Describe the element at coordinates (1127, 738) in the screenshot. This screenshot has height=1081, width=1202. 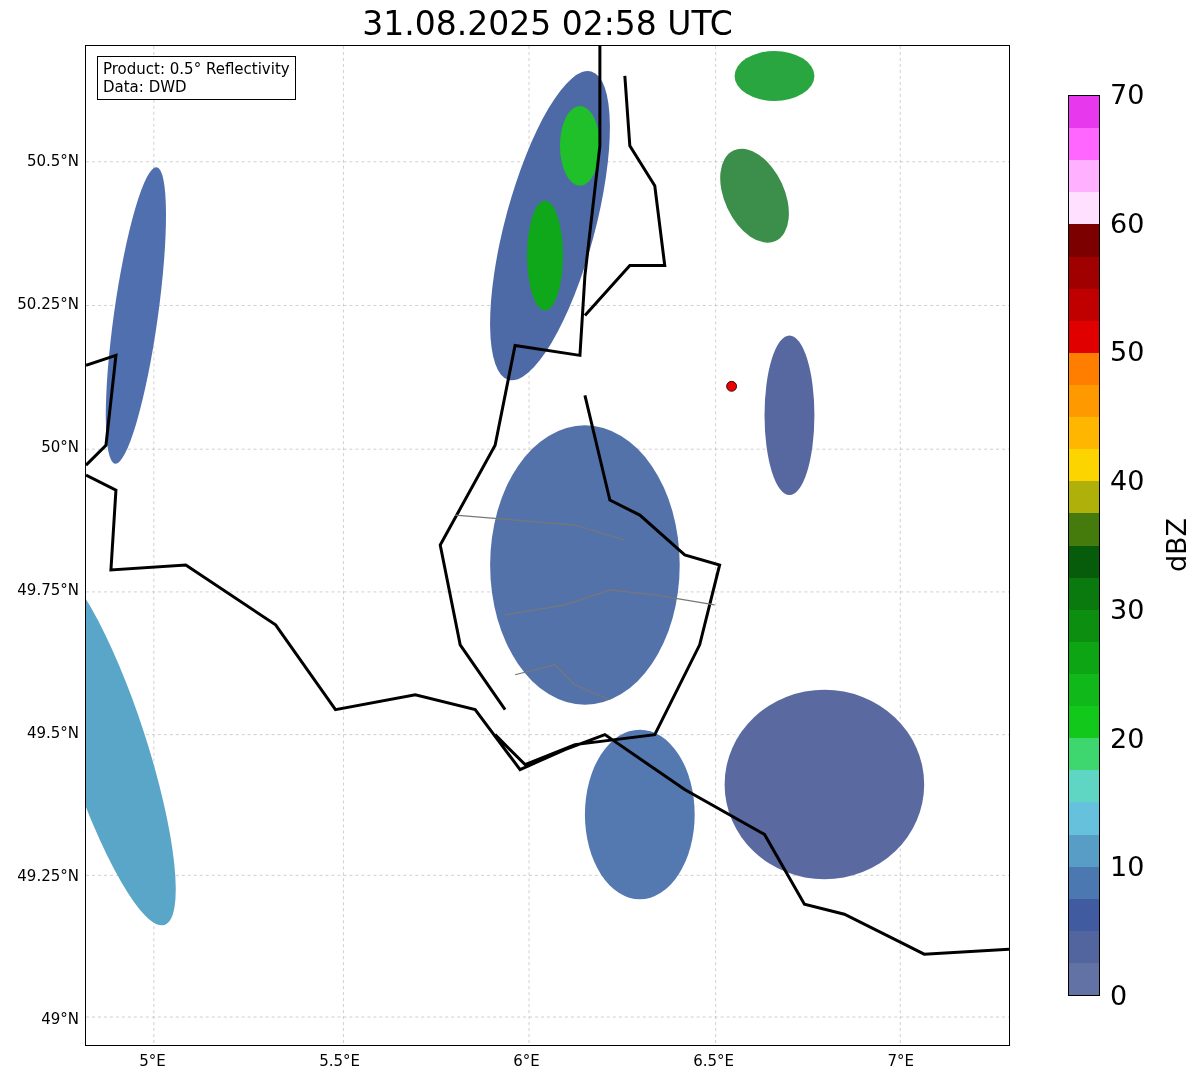
I see `colorbar-tick-label: 20` at that location.